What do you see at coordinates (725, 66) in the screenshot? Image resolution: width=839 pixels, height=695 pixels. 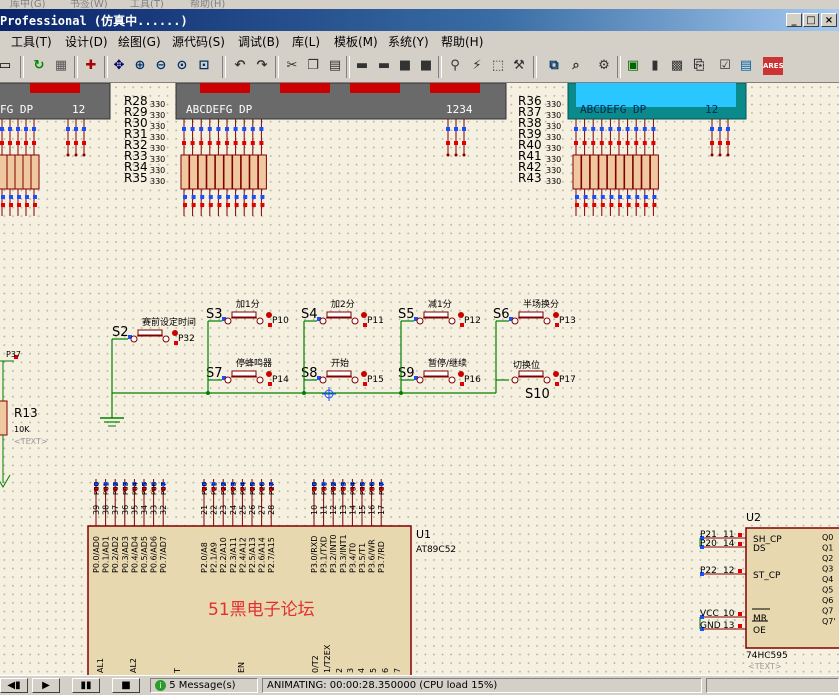 I see `erc-icon: ☑` at bounding box center [725, 66].